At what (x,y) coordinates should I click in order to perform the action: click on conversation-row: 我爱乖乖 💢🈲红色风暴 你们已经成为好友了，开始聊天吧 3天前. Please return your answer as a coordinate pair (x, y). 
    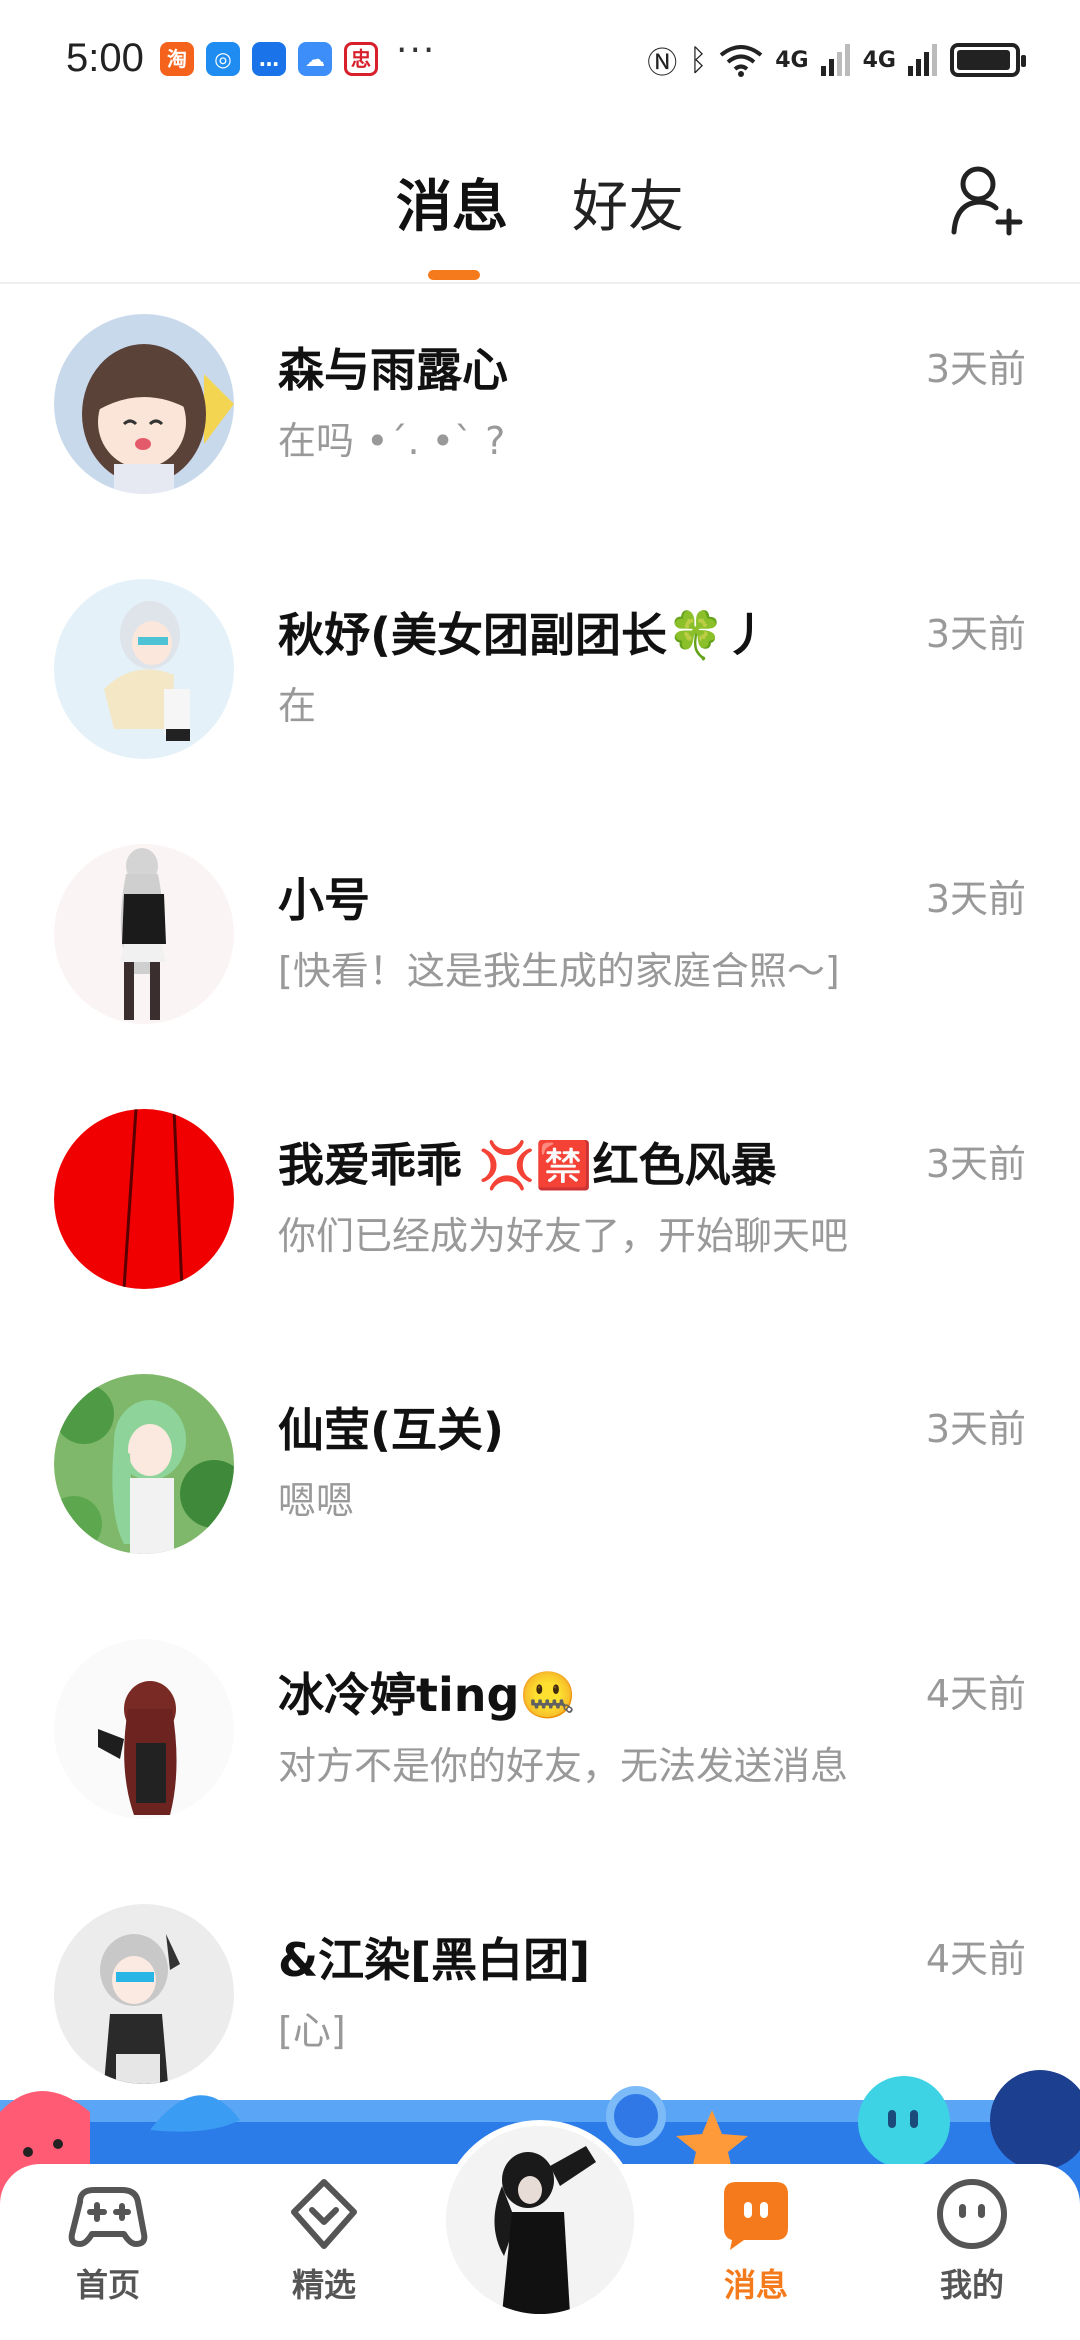
    Looking at the image, I should click on (540, 1213).